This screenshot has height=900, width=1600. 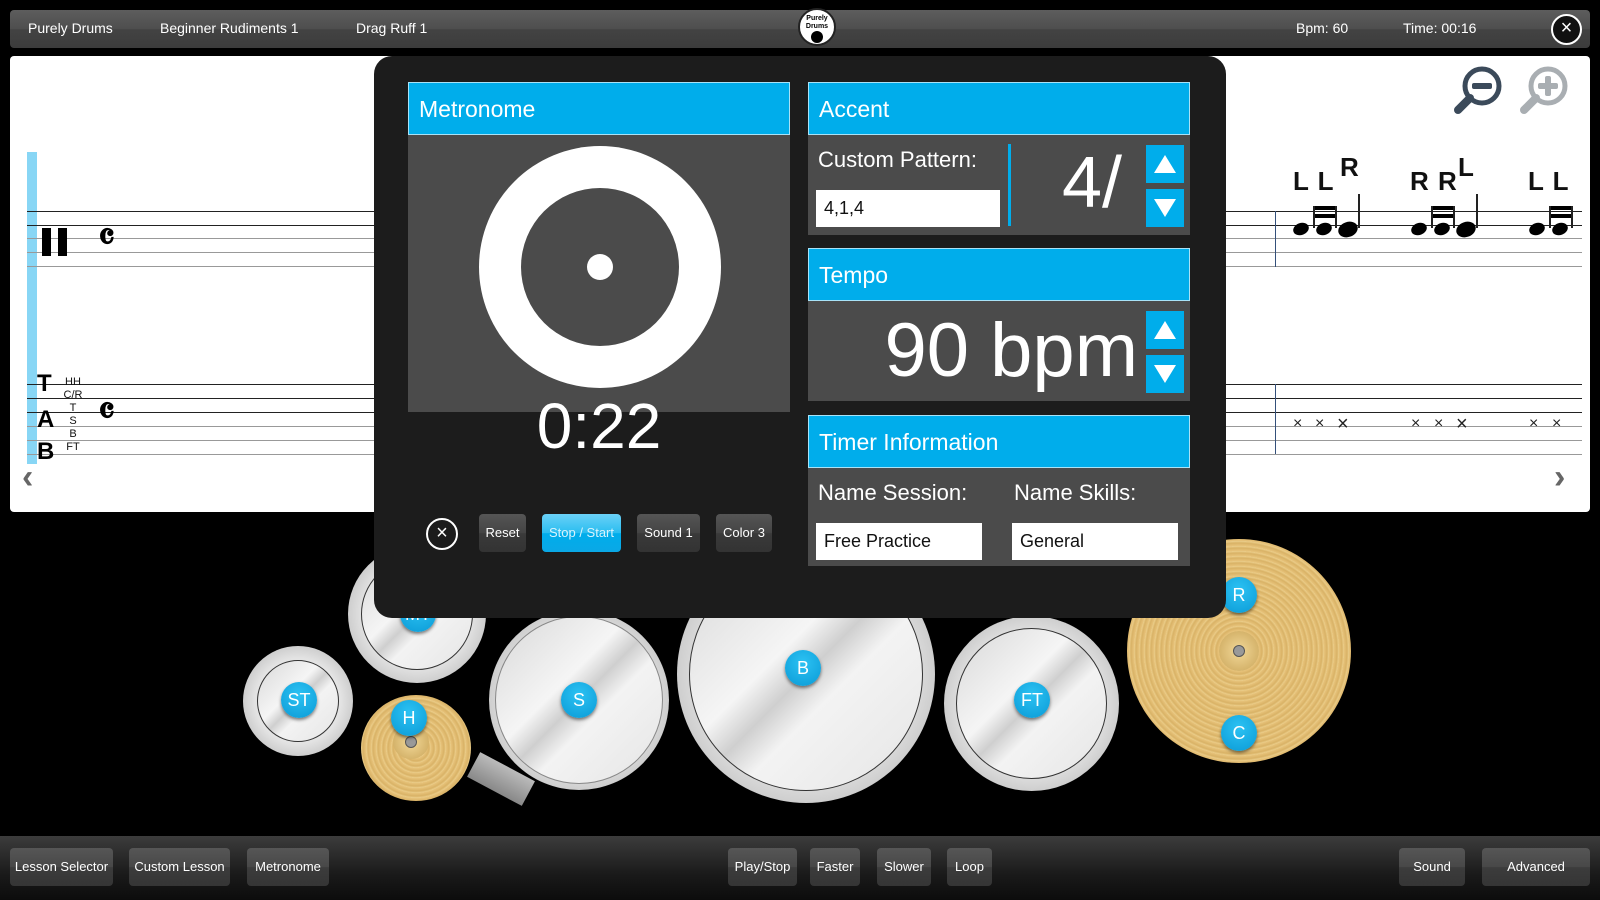 I want to click on accent-divider, so click(x=1009, y=185).